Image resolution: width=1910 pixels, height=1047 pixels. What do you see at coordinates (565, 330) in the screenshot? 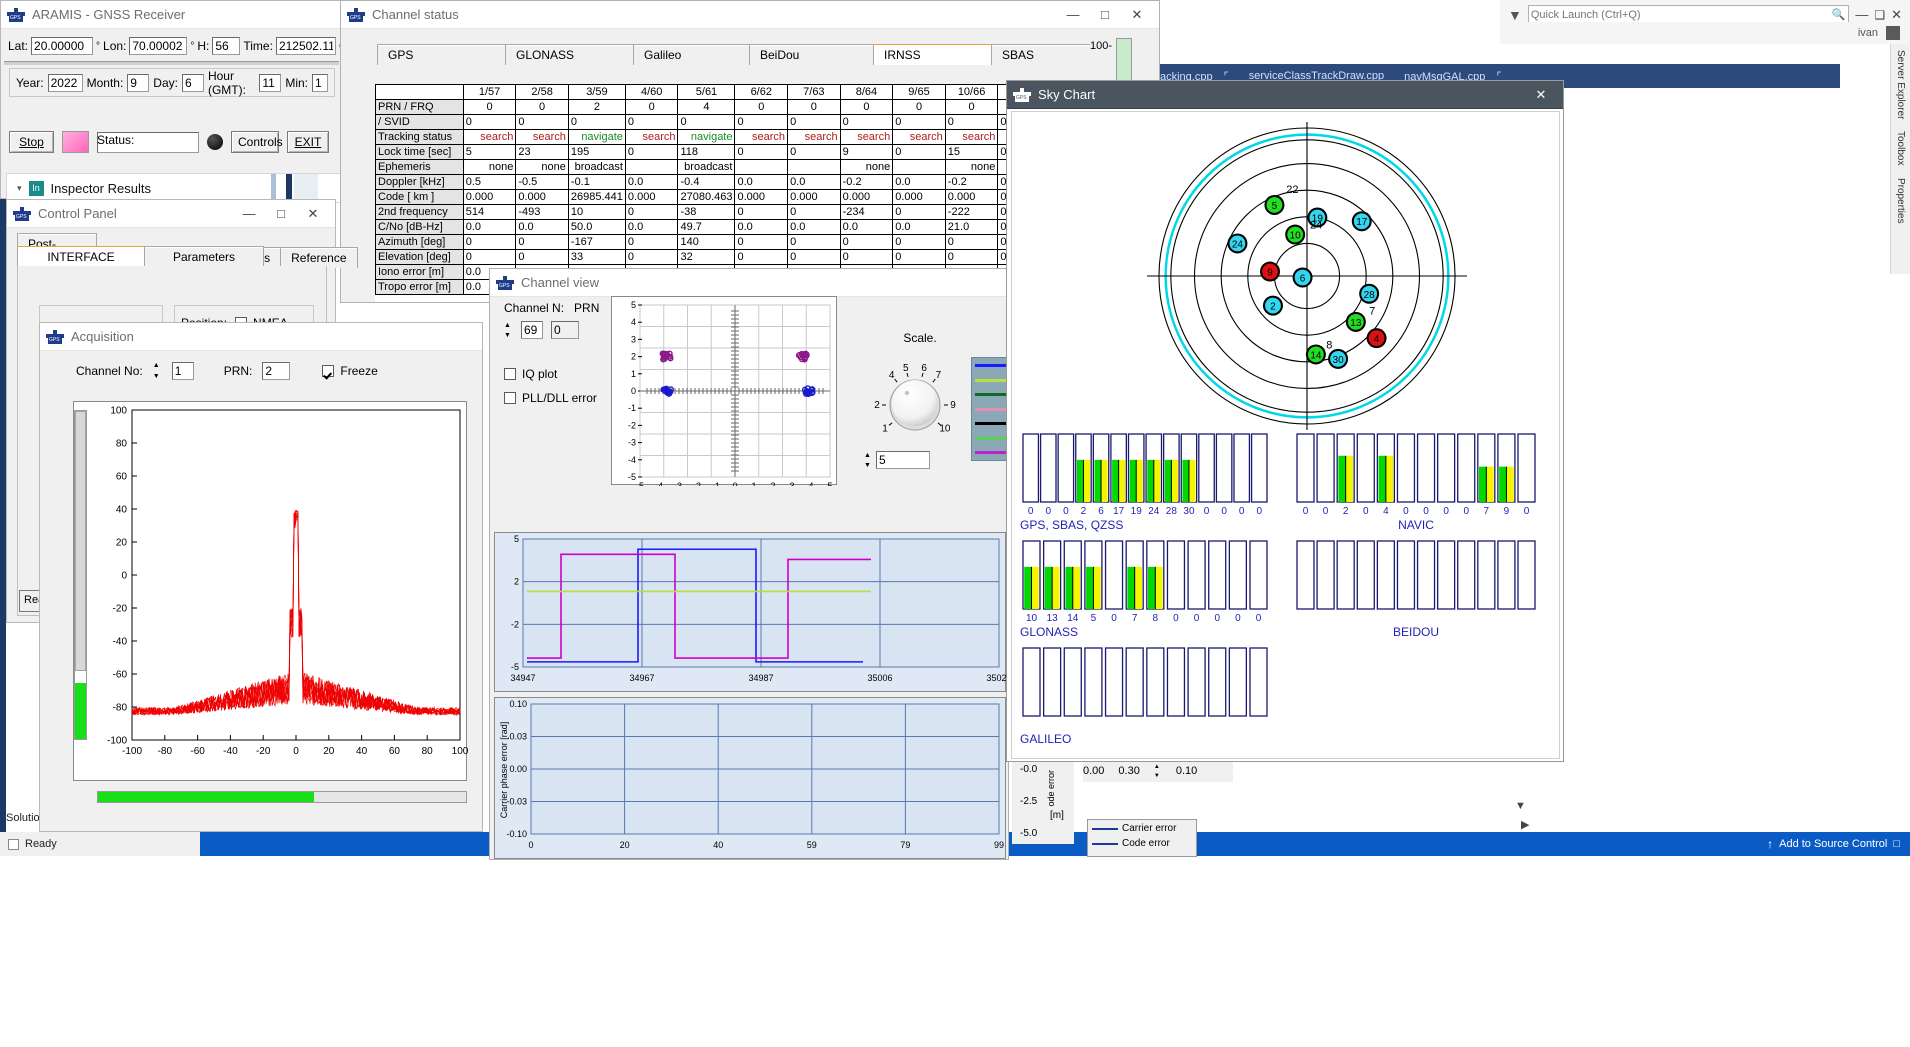
I see `channel-view-prn-input` at bounding box center [565, 330].